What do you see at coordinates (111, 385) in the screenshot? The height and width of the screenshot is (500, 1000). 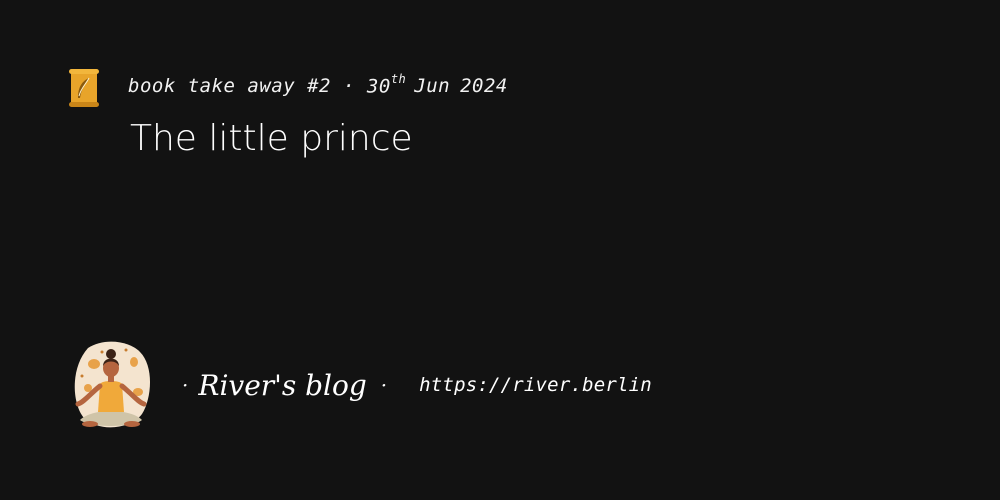 I see `avatar` at bounding box center [111, 385].